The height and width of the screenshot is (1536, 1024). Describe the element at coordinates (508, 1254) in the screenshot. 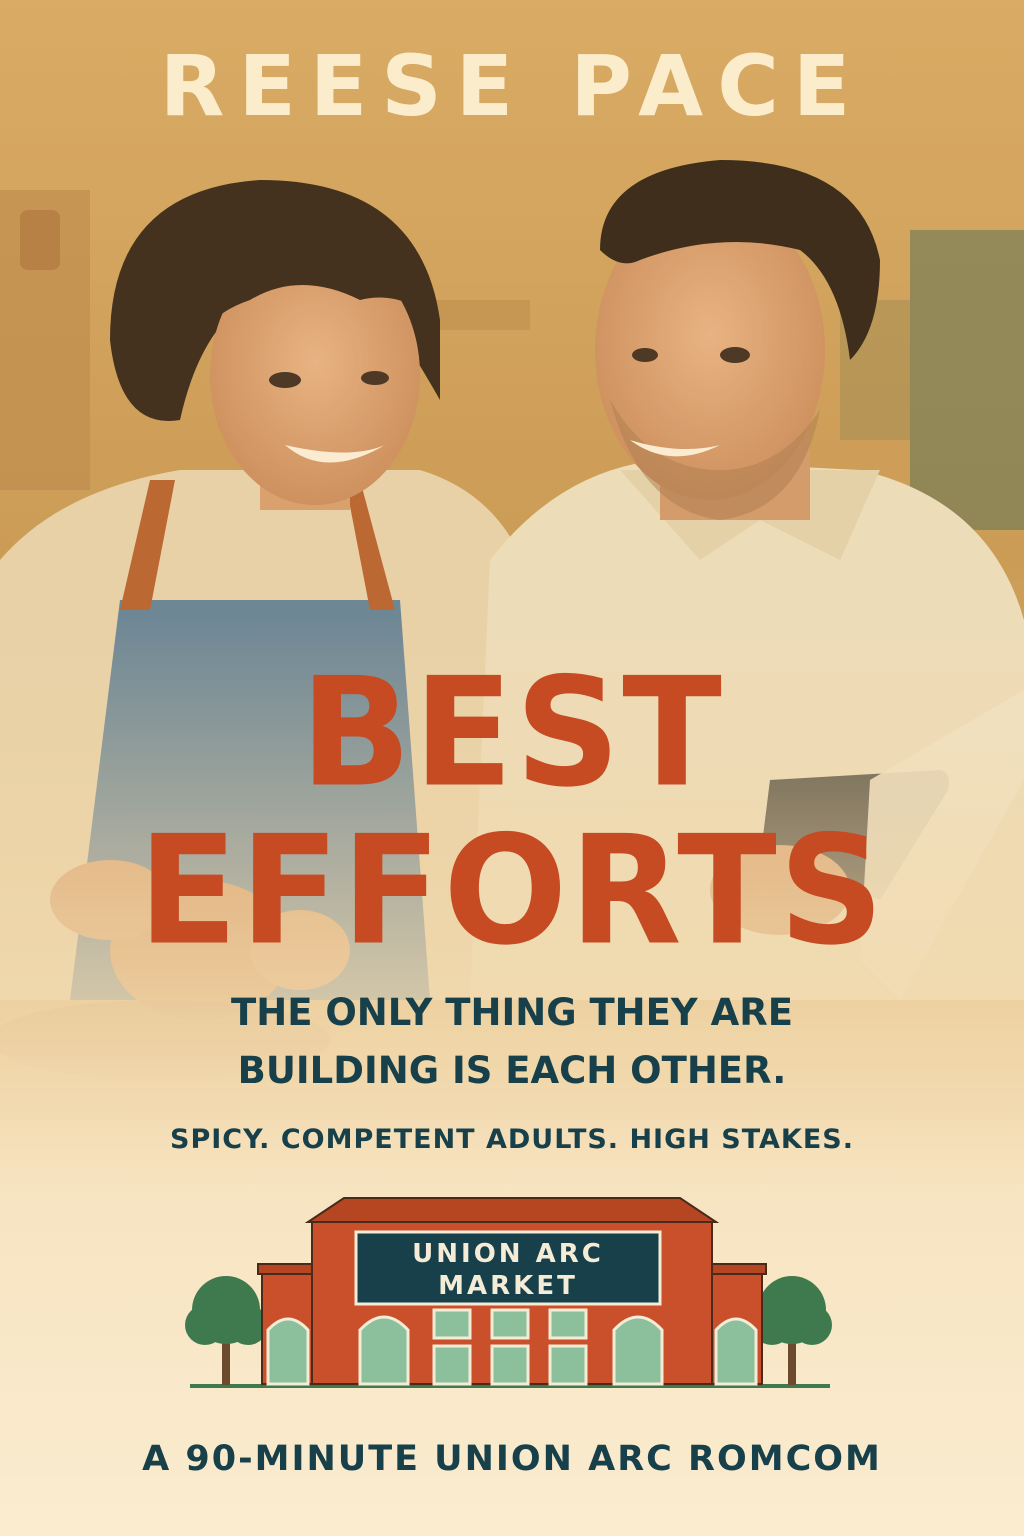

I see `sign-text-line-1: UNION ARC` at that location.